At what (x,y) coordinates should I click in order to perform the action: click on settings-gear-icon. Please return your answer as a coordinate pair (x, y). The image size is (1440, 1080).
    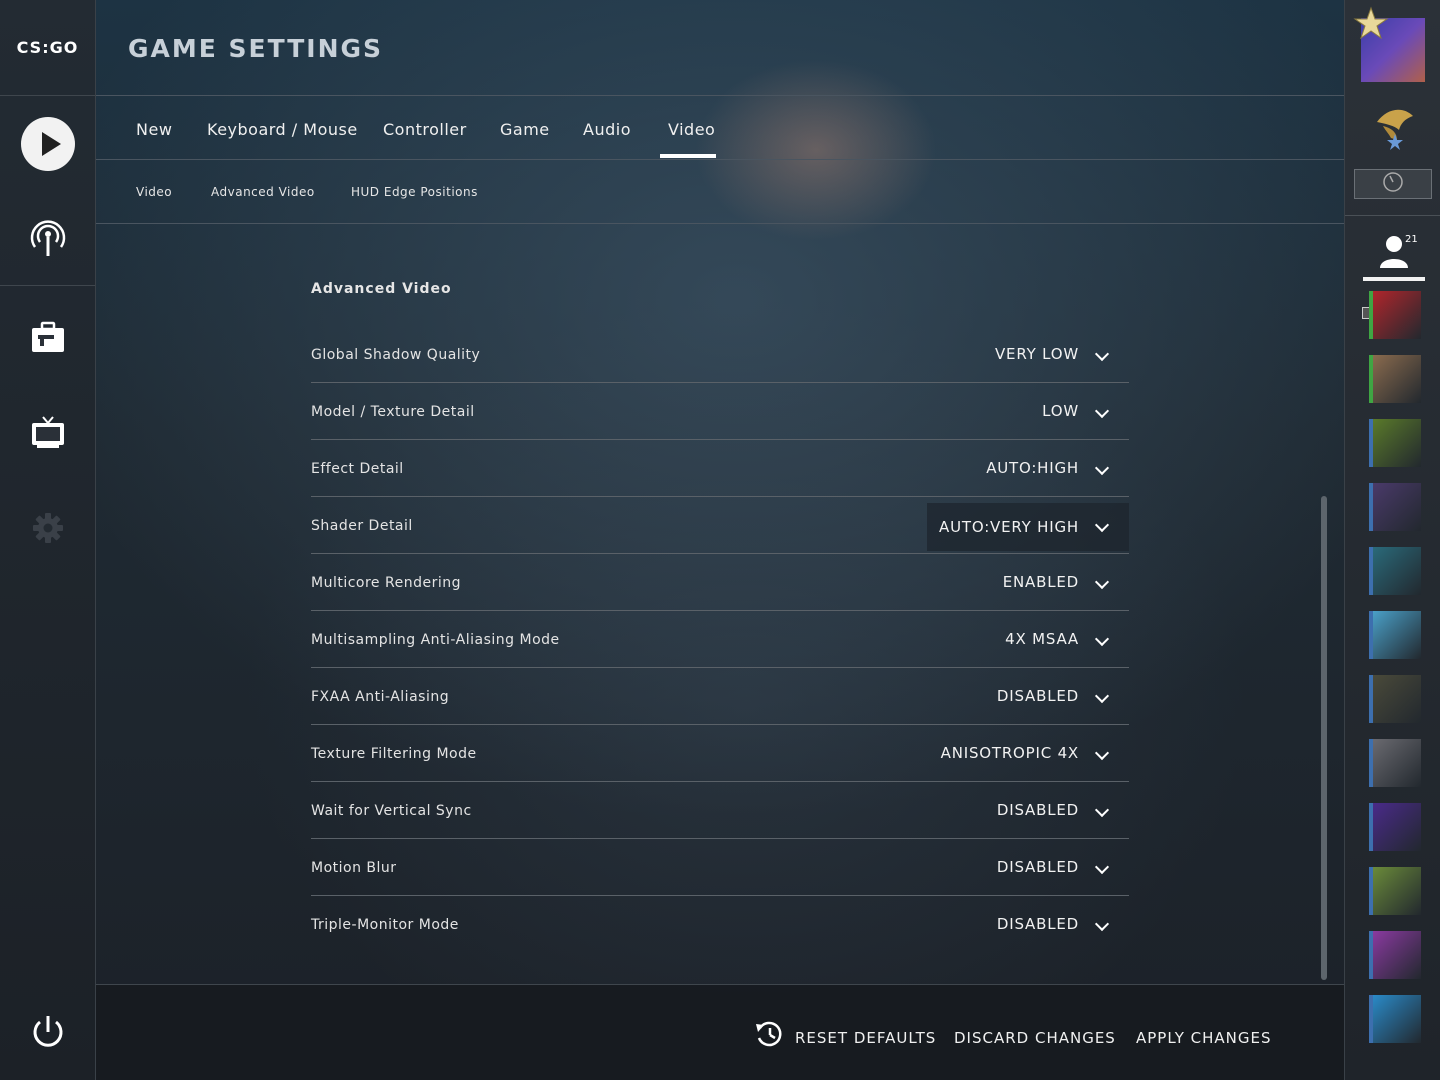
    Looking at the image, I should click on (48, 528).